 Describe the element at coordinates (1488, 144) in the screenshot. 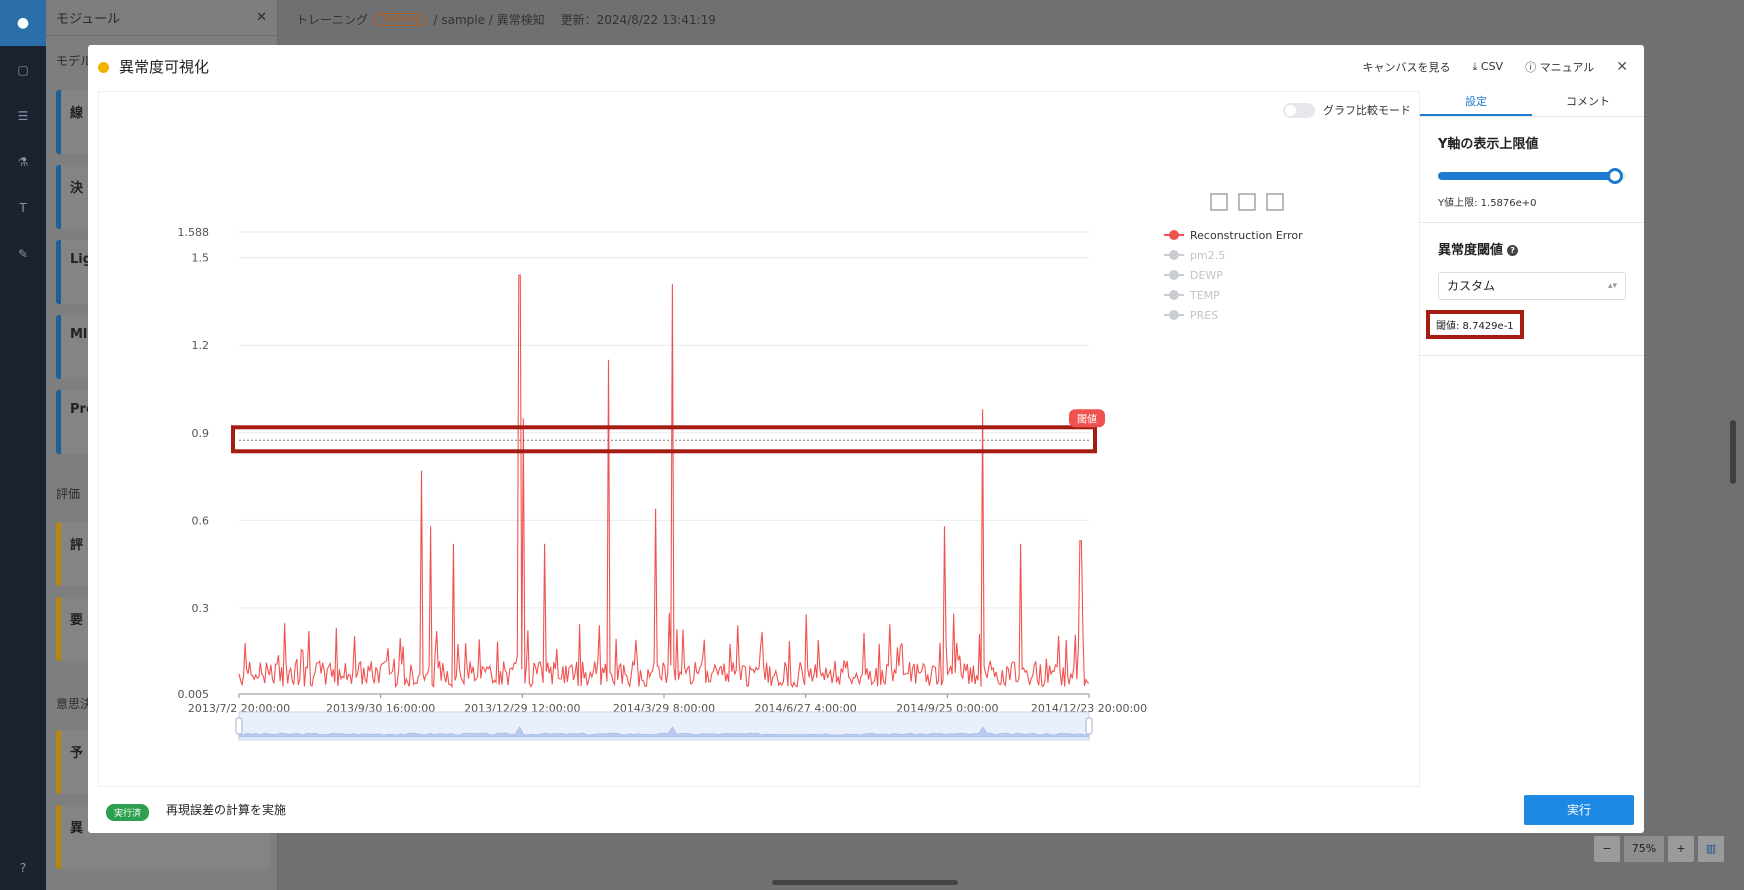

I see `y-max-title: Y軸の表示上限値` at that location.